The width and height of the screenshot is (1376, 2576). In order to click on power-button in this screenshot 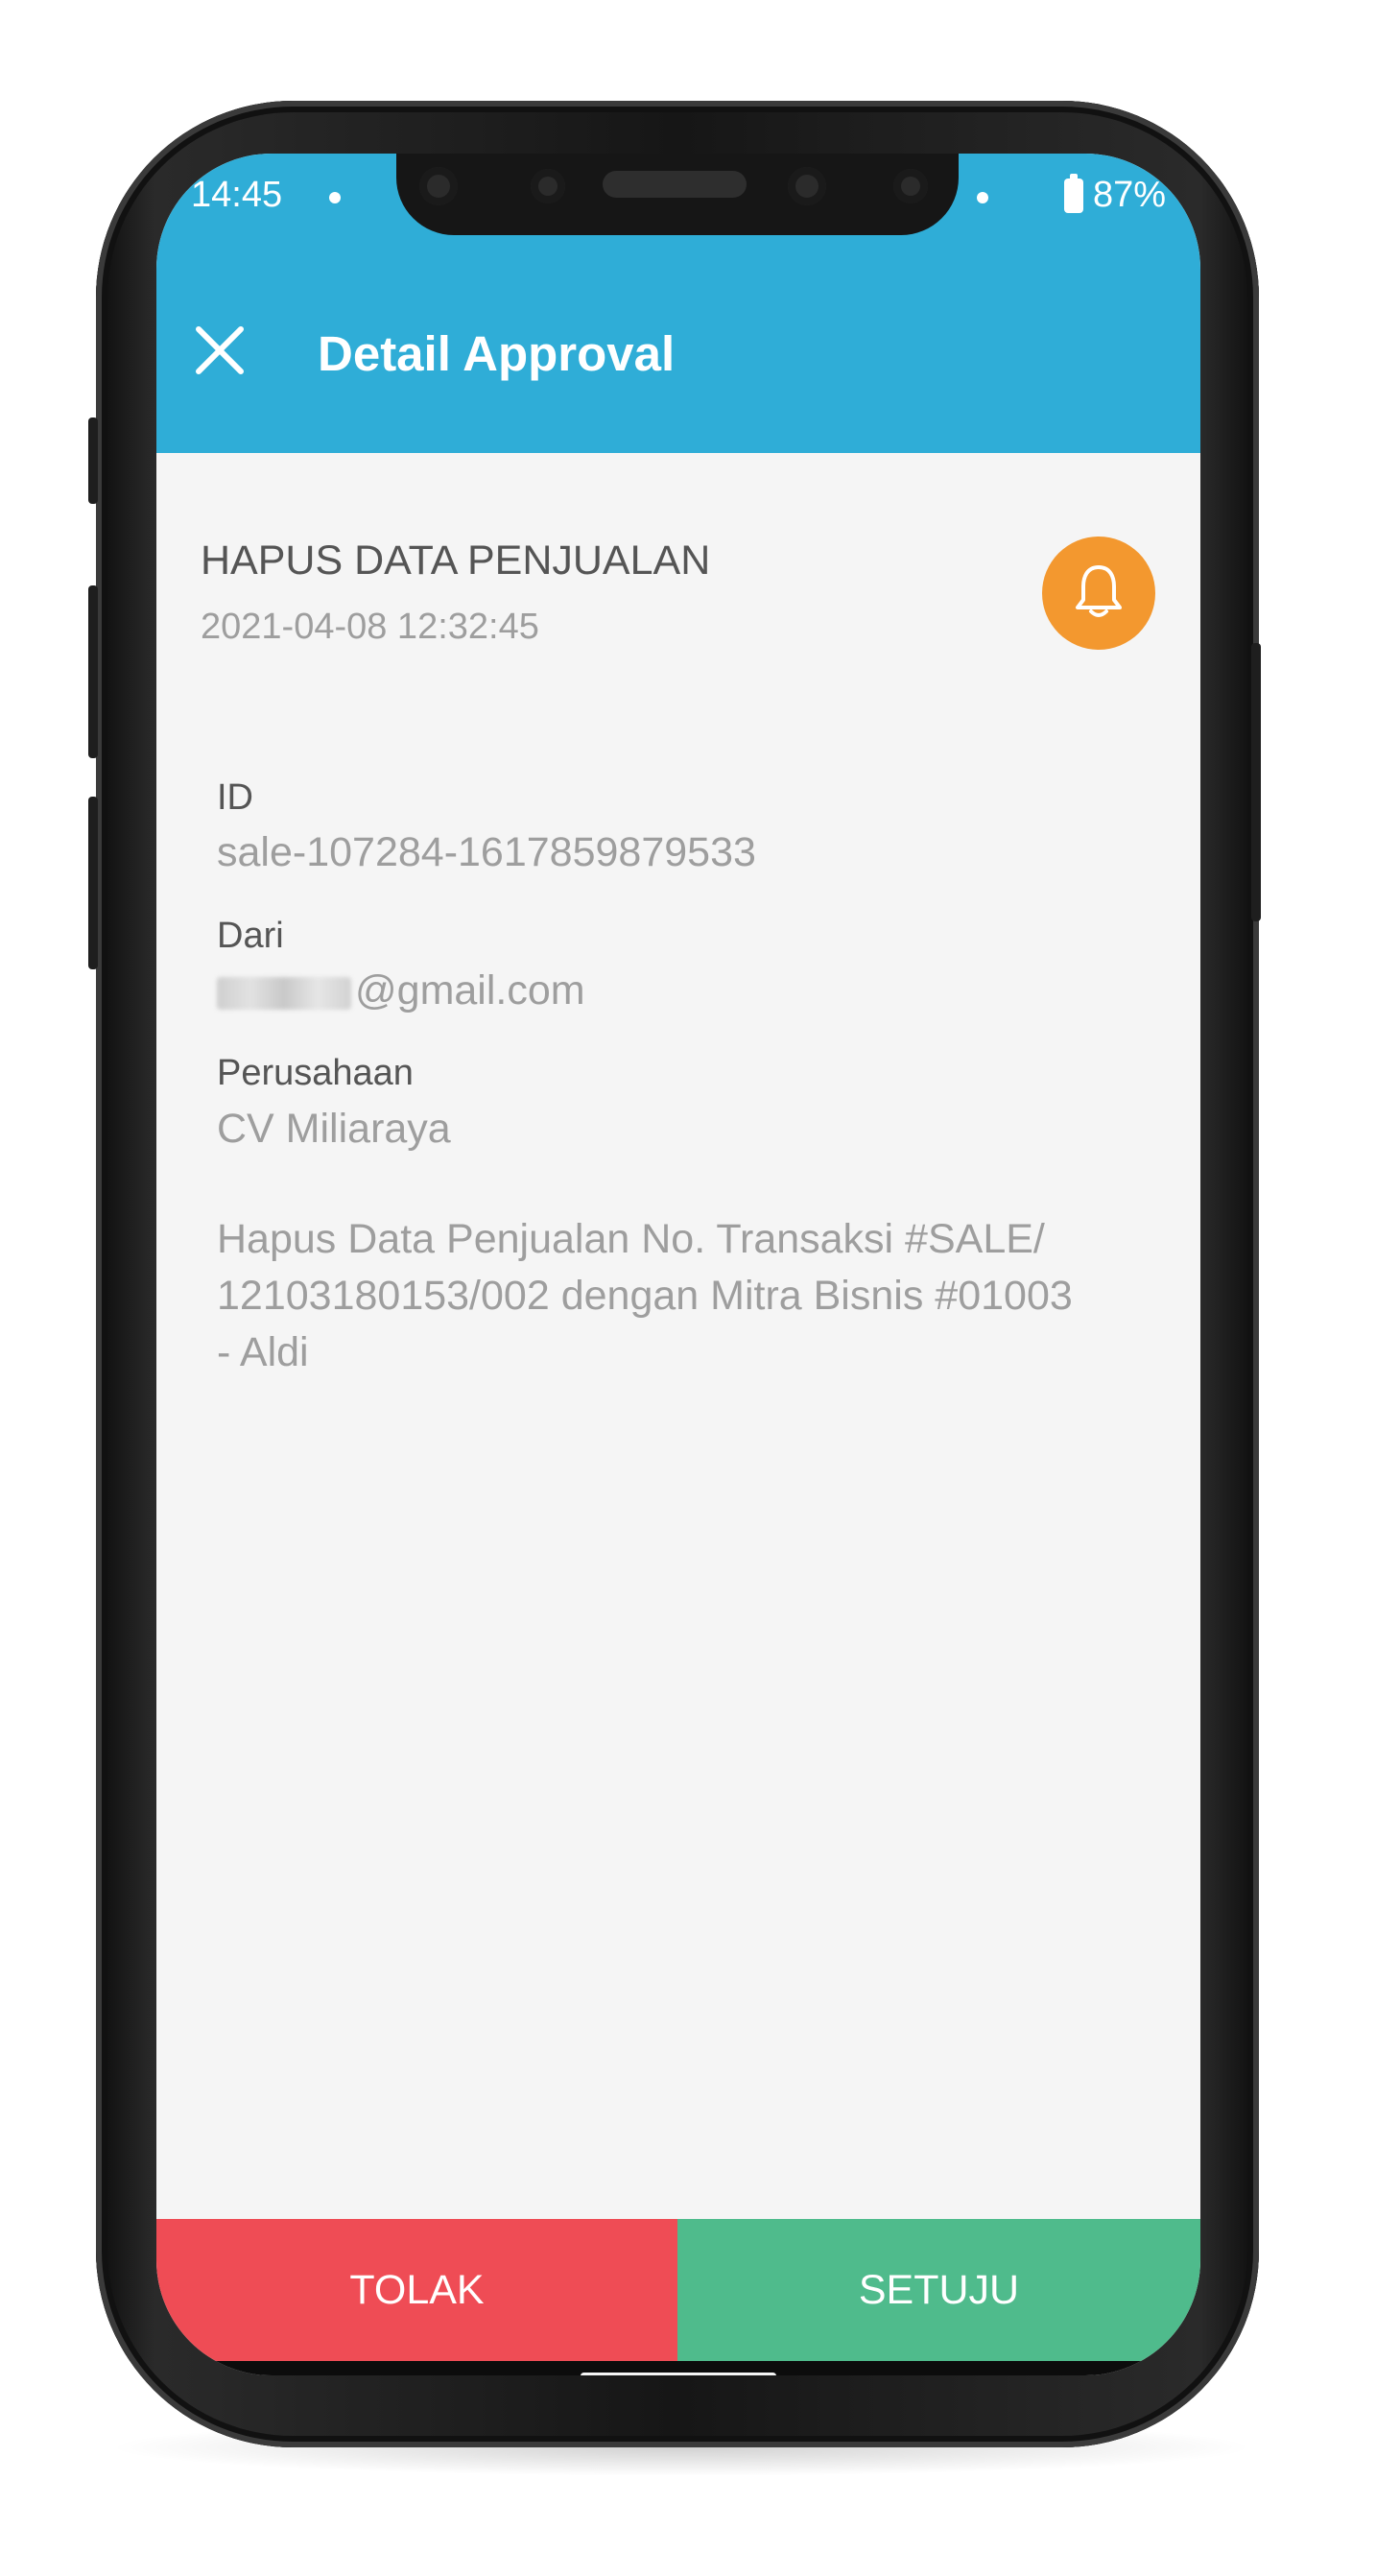, I will do `click(1256, 782)`.